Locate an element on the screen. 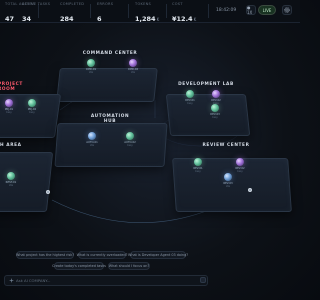  agent-review-a: REV-01 busy is located at coordinates (198, 165).